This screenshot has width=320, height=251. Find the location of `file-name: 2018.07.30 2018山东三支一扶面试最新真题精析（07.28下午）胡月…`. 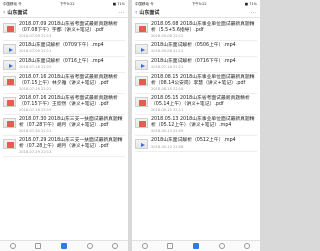

file-name: 2018.07.30 2018山东三支一扶面试最新真题精析（07.28下午）胡月… is located at coordinates (71, 123).